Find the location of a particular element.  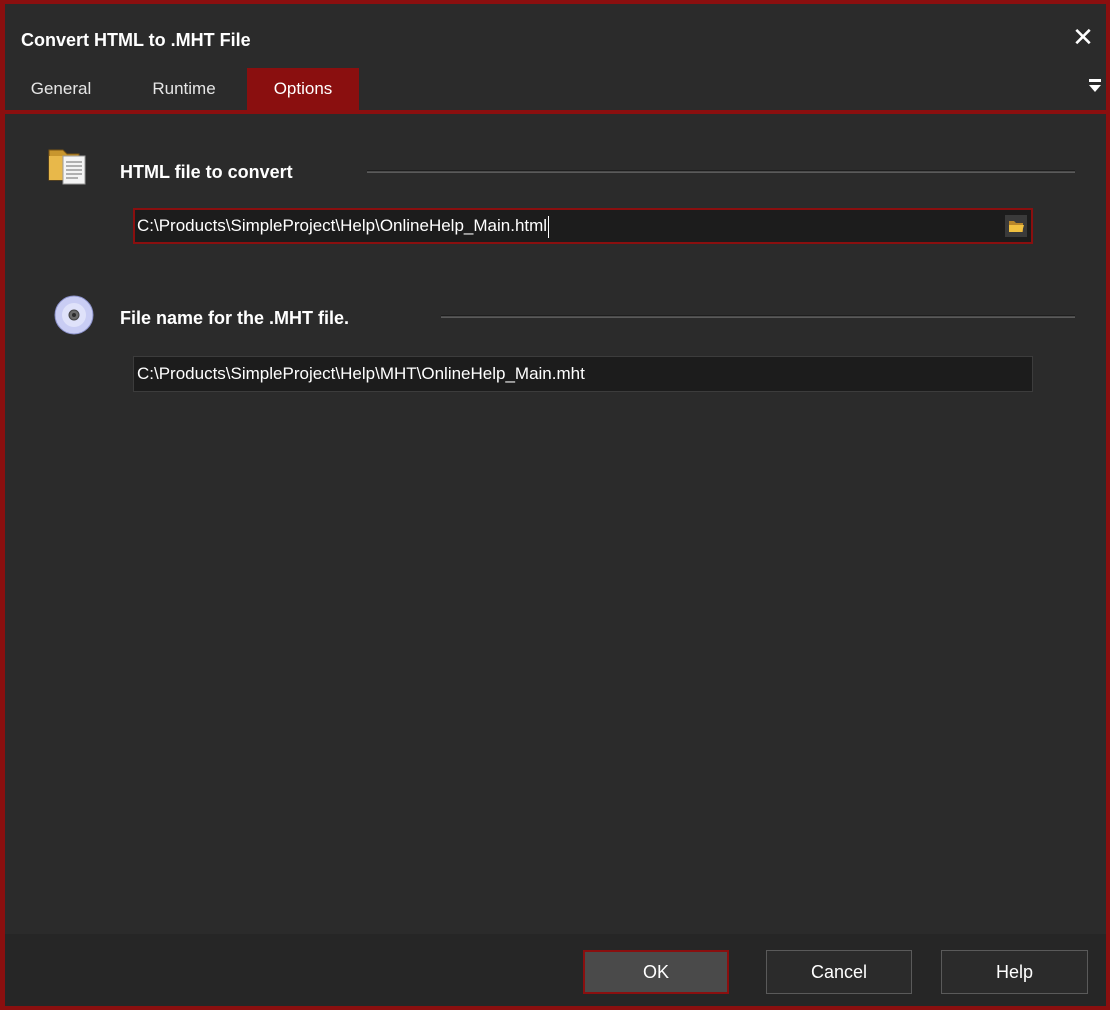

help-button: Help is located at coordinates (1014, 972).